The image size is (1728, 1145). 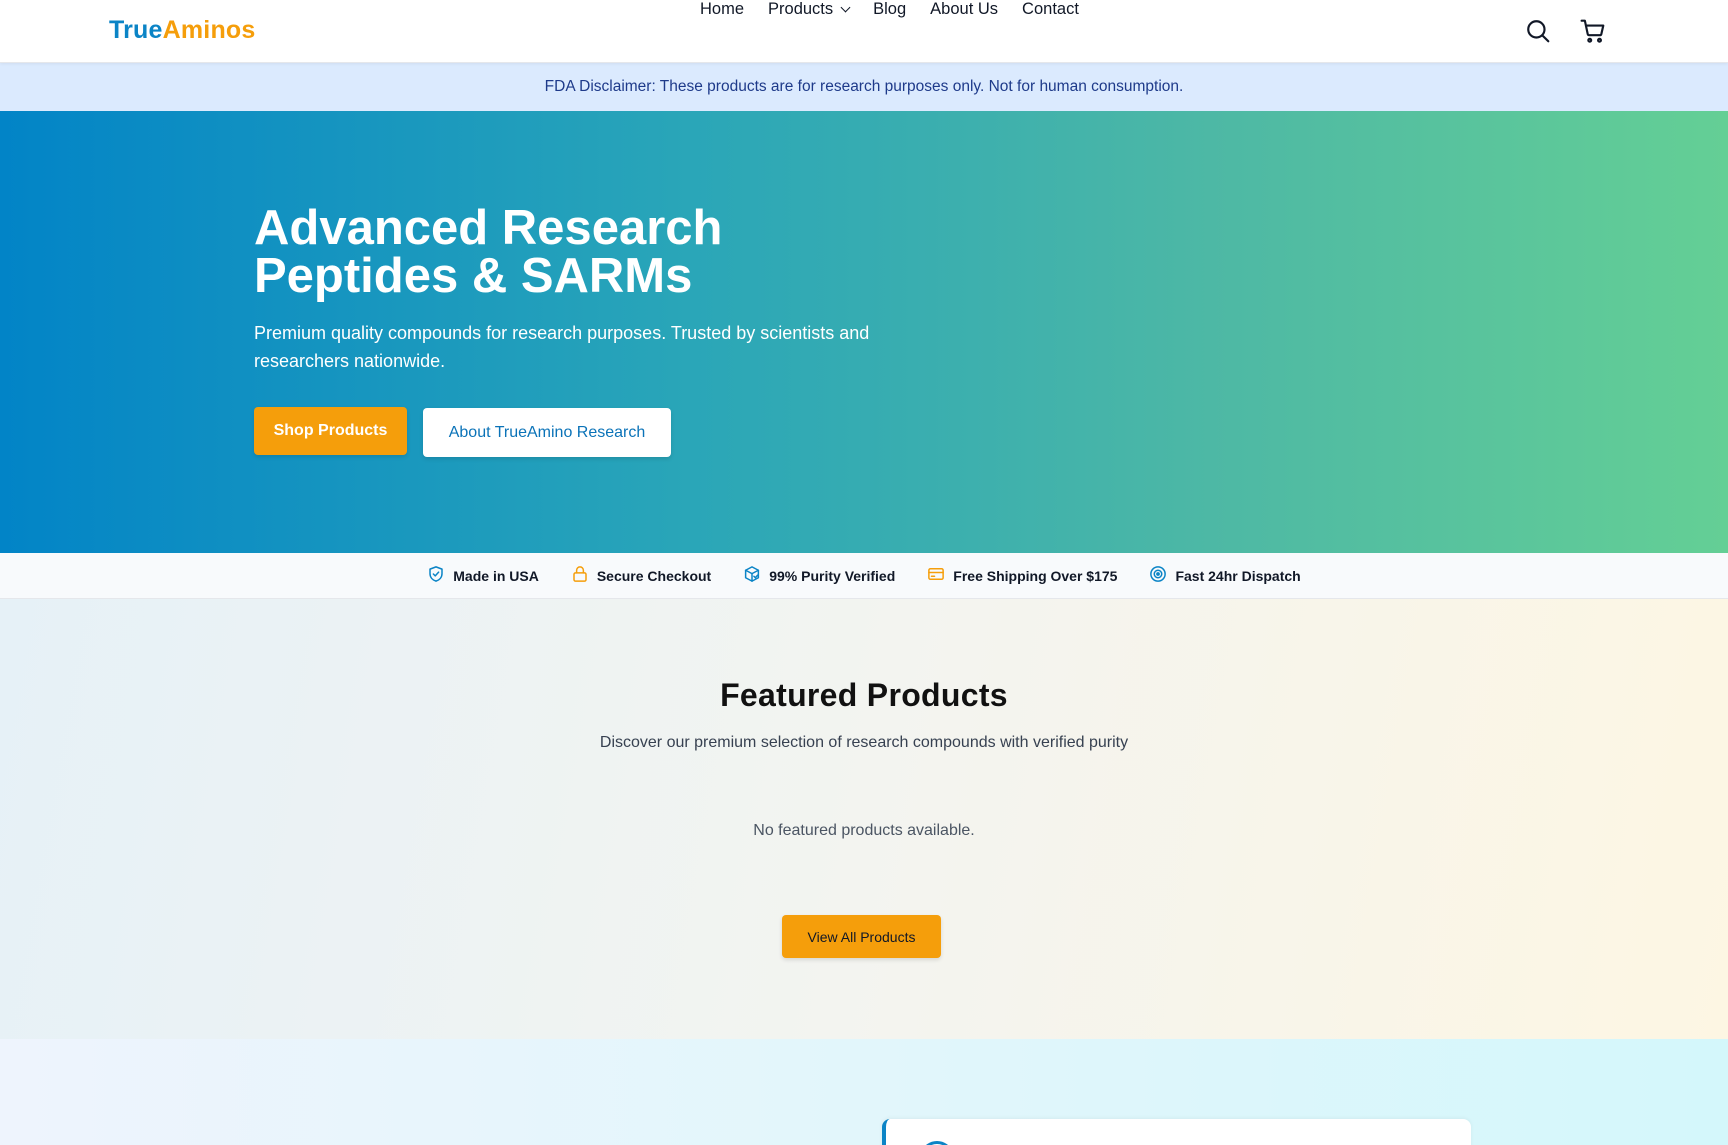 I want to click on nav-about: About Us, so click(x=964, y=9).